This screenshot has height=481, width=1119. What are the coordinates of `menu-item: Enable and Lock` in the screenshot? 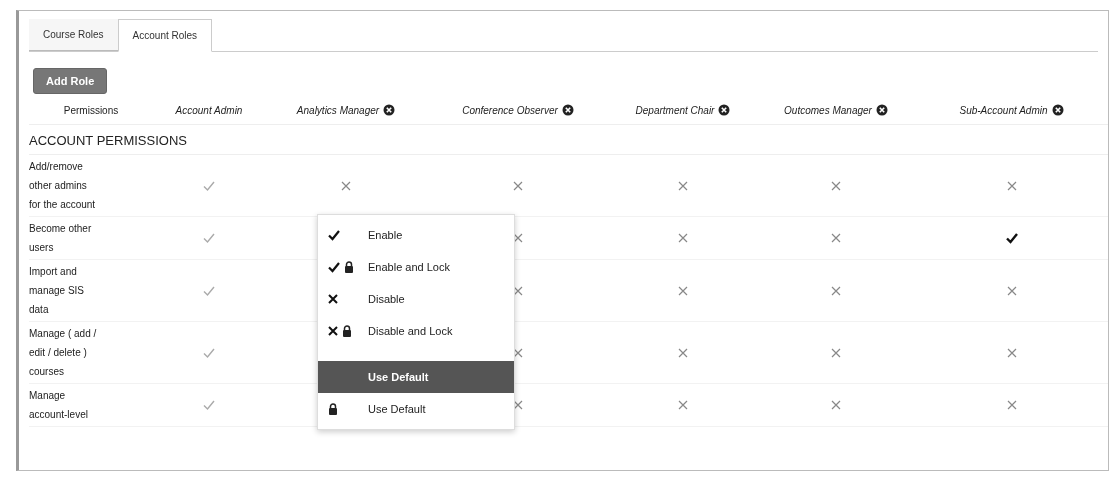 It's located at (416, 267).